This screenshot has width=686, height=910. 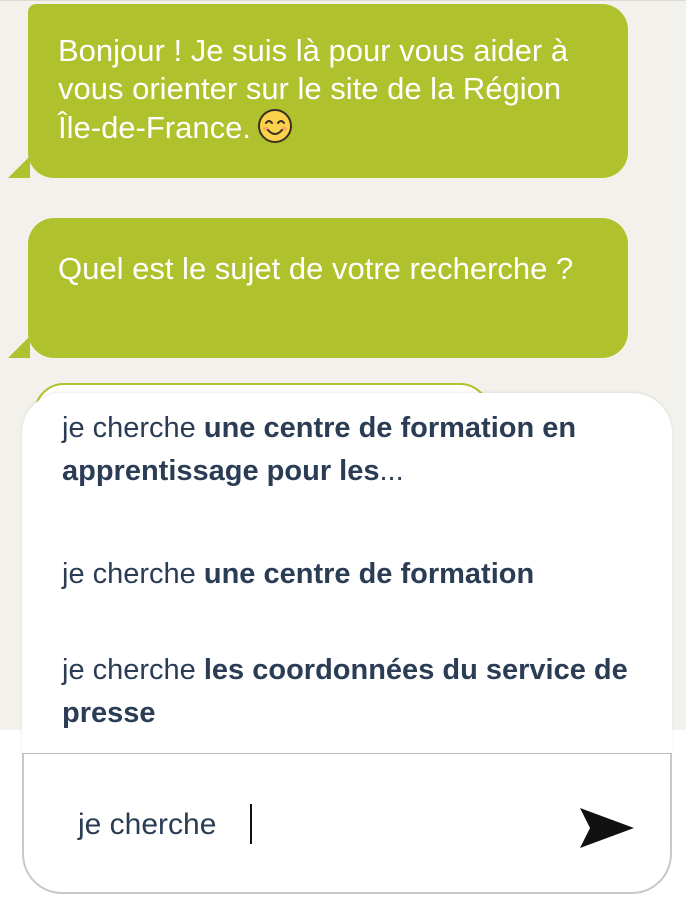 What do you see at coordinates (316, 268) in the screenshot?
I see `bot-message-question-text: Quel est le sujet de votre recherche ?` at bounding box center [316, 268].